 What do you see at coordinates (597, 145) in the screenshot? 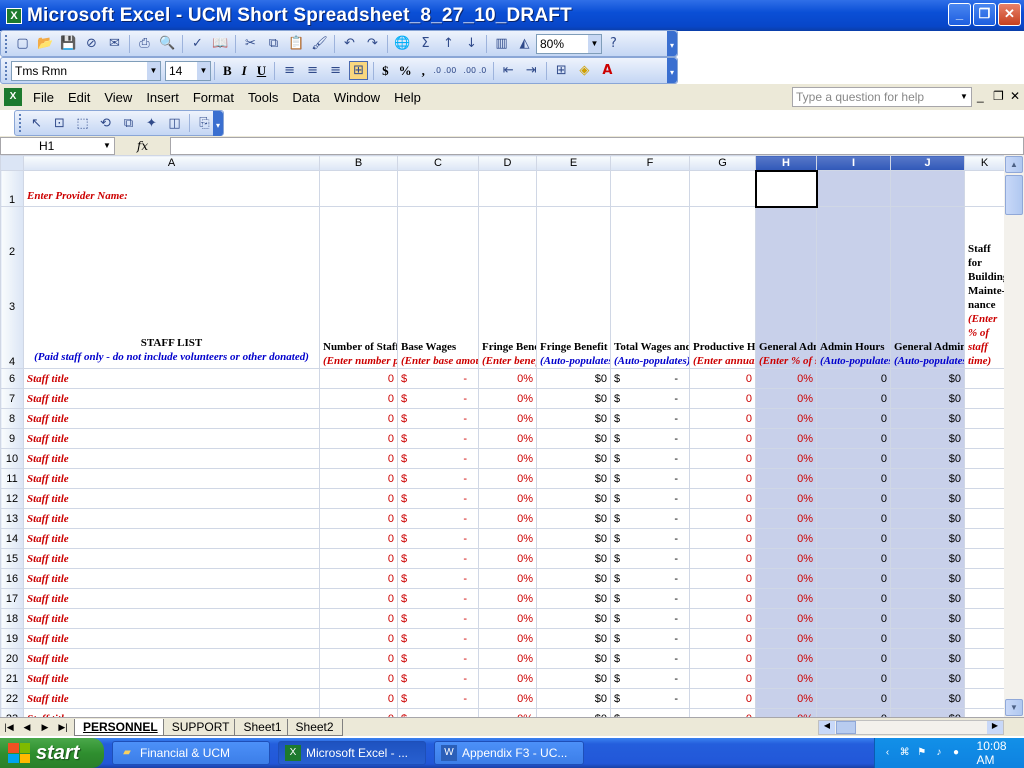
I see `formula-input` at bounding box center [597, 145].